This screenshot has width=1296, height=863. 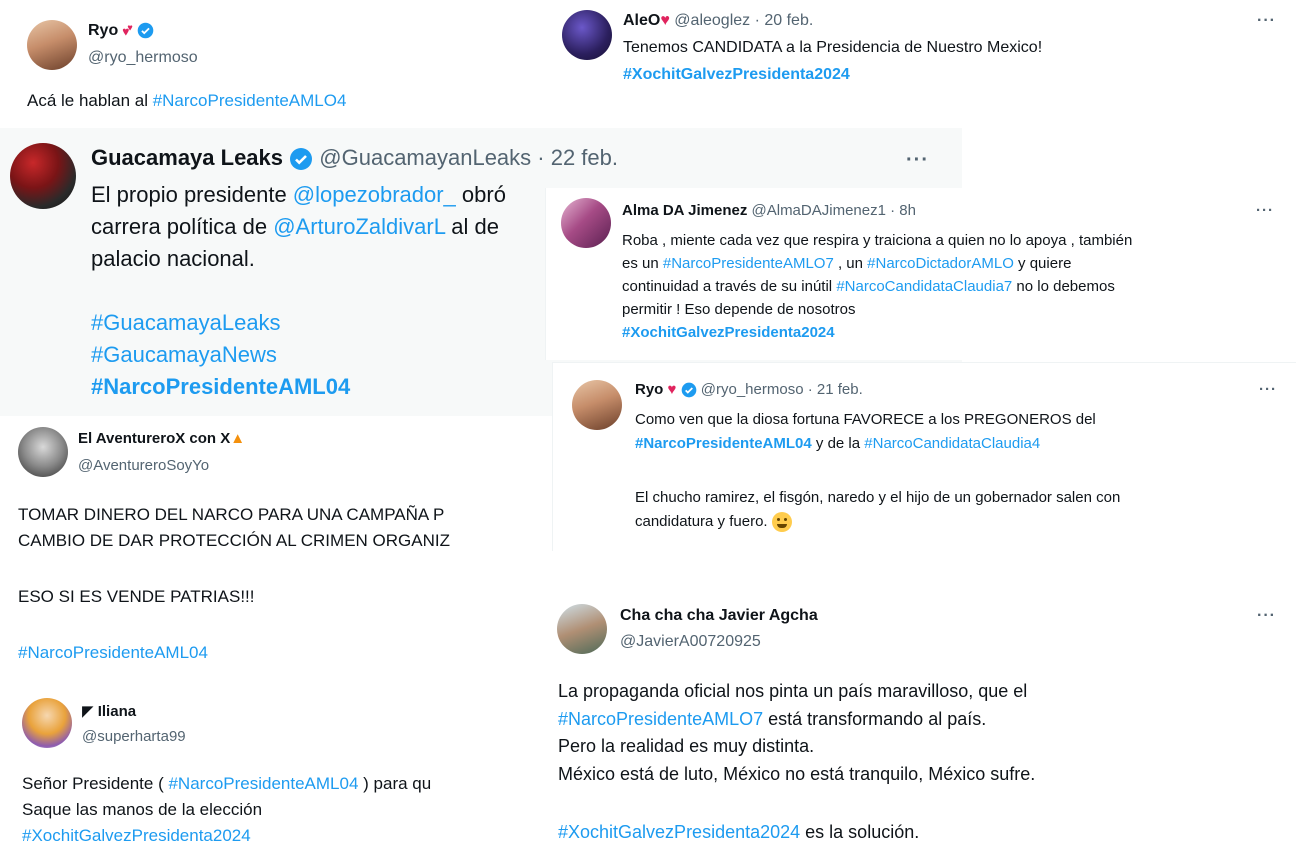 I want to click on hashtag-link: #NarcoDictadorAMLO, so click(x=940, y=263).